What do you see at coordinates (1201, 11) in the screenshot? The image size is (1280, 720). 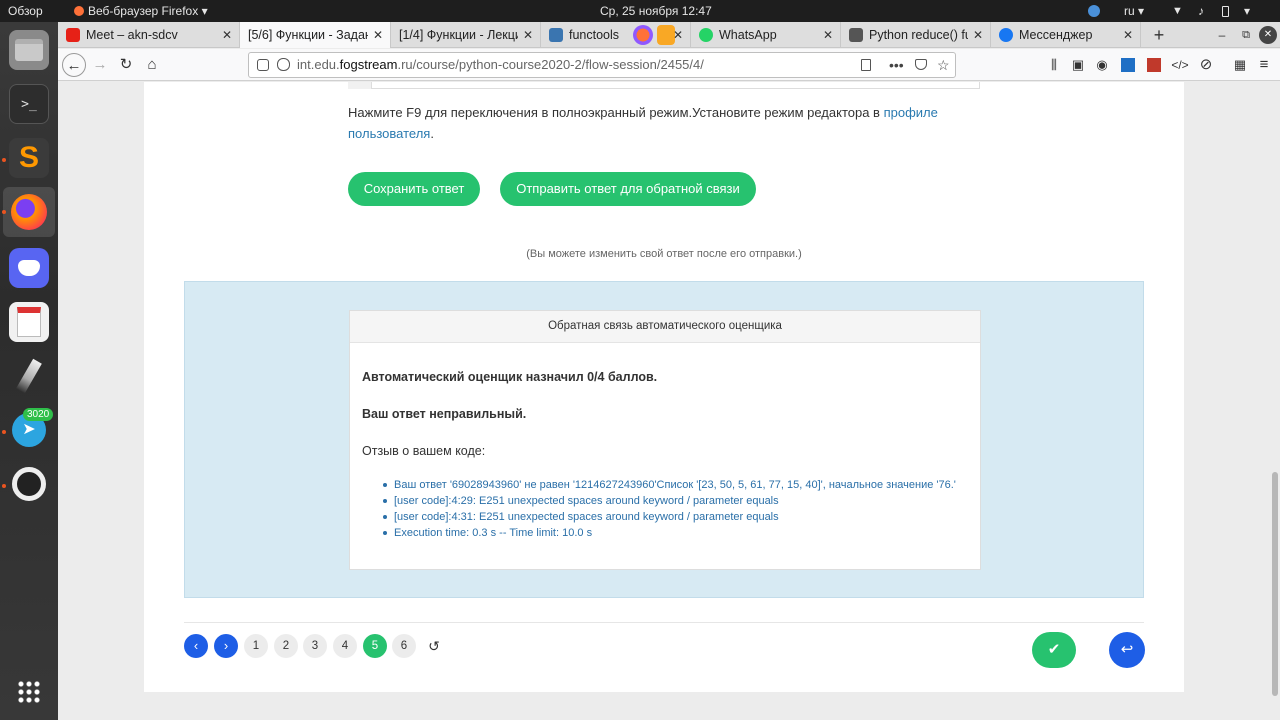 I see `volume-icon: ♪` at bounding box center [1201, 11].